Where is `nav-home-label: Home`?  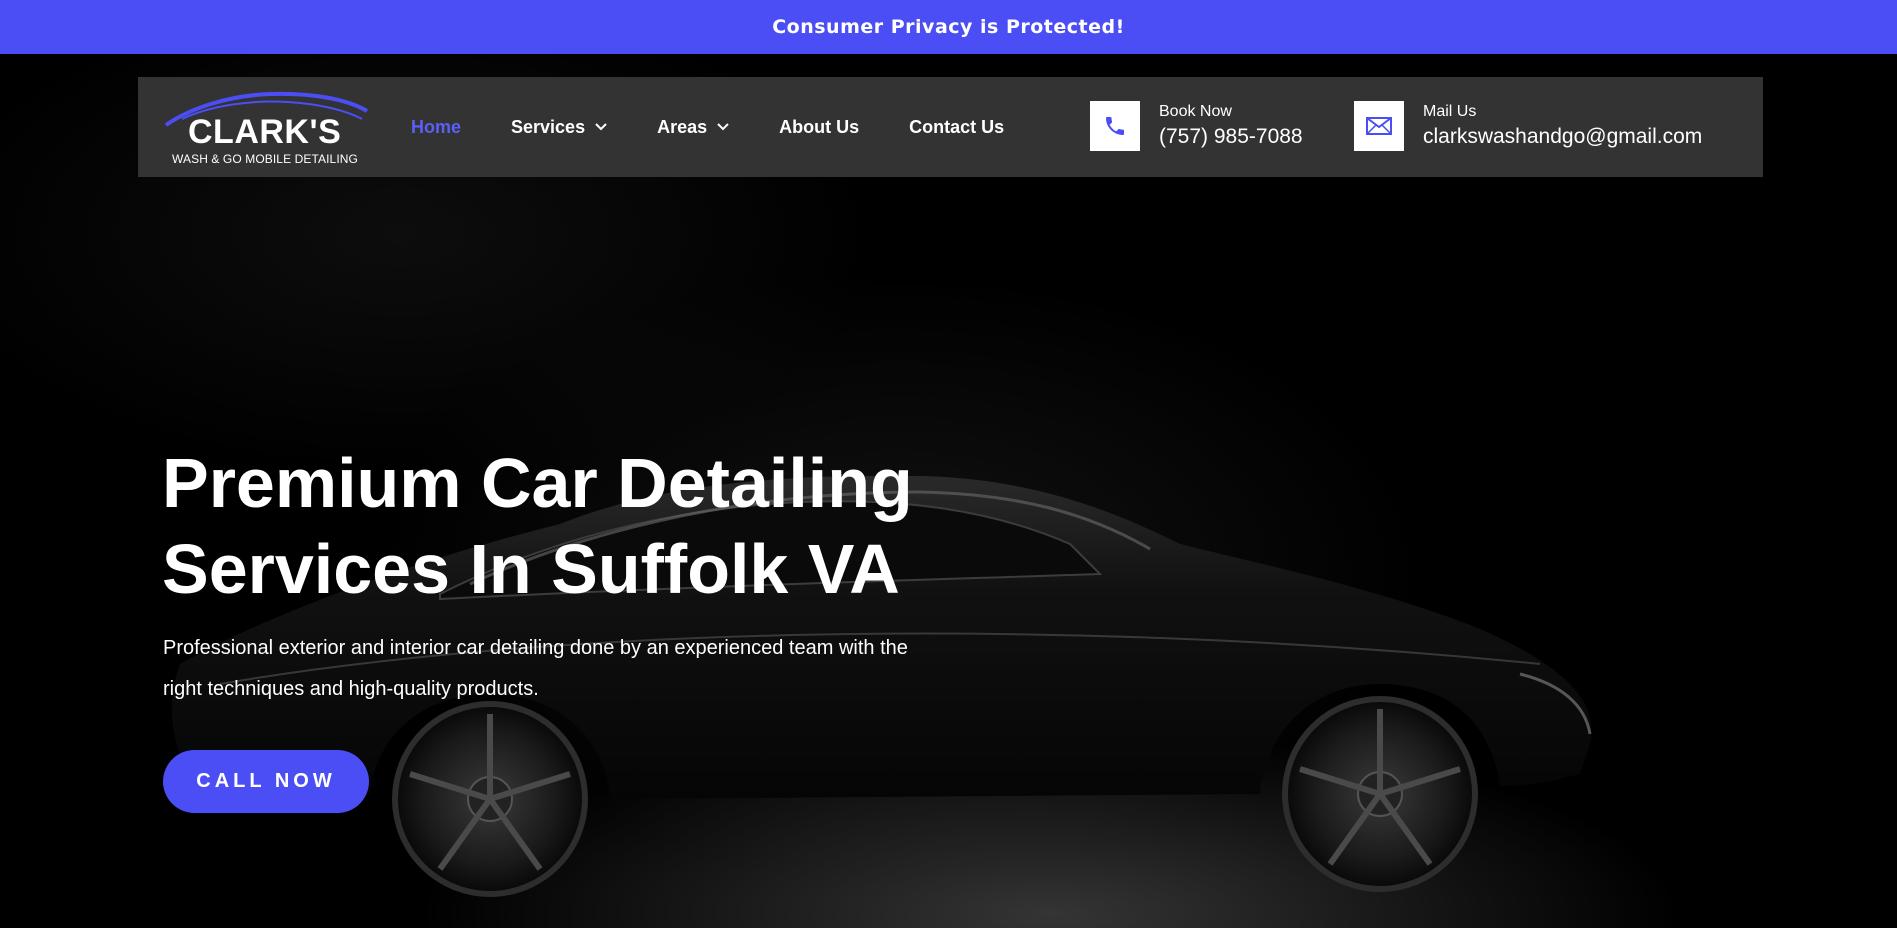
nav-home-label: Home is located at coordinates (436, 126).